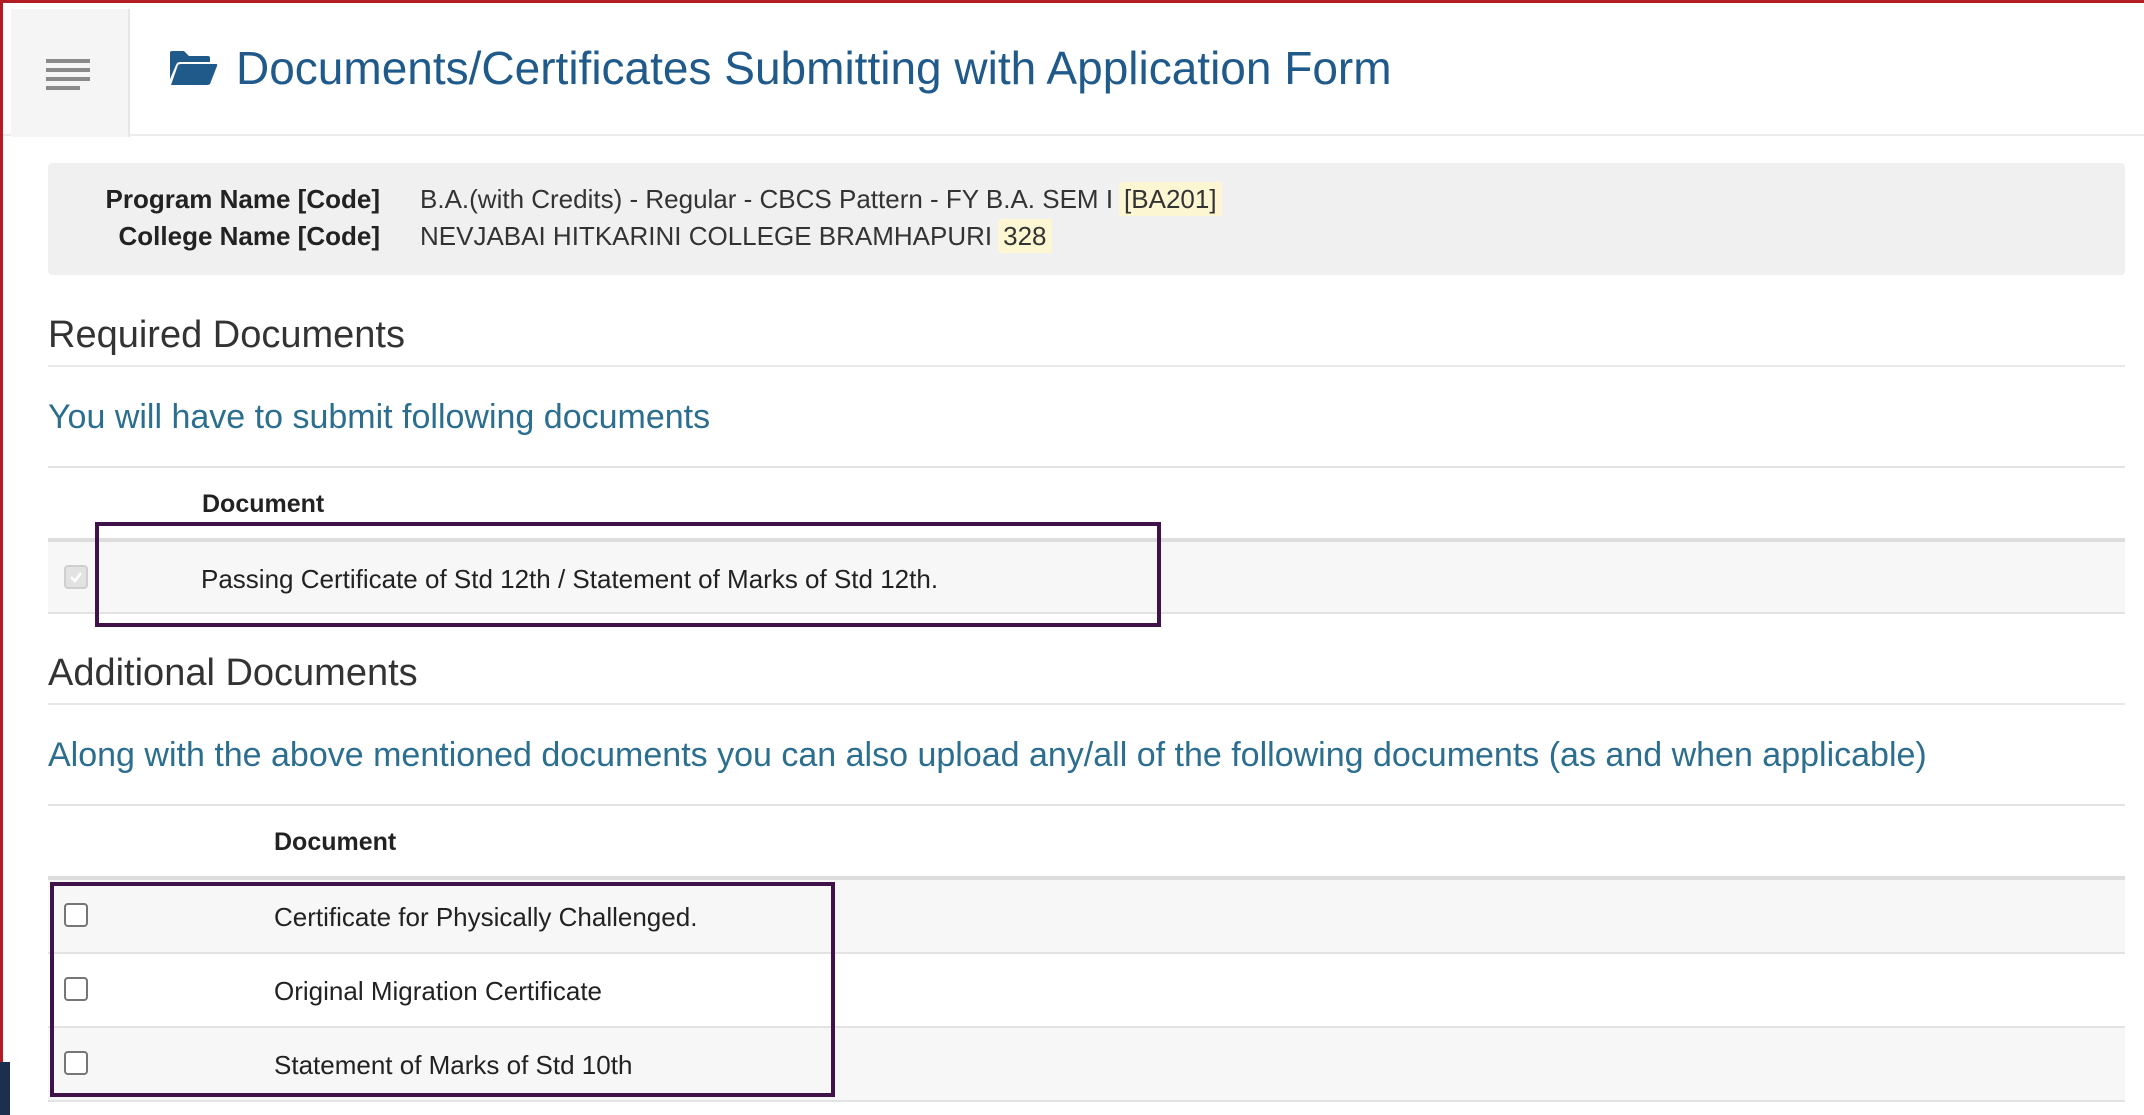 This screenshot has height=1115, width=2144. Describe the element at coordinates (5, 1088) in the screenshot. I see `background-edge` at that location.